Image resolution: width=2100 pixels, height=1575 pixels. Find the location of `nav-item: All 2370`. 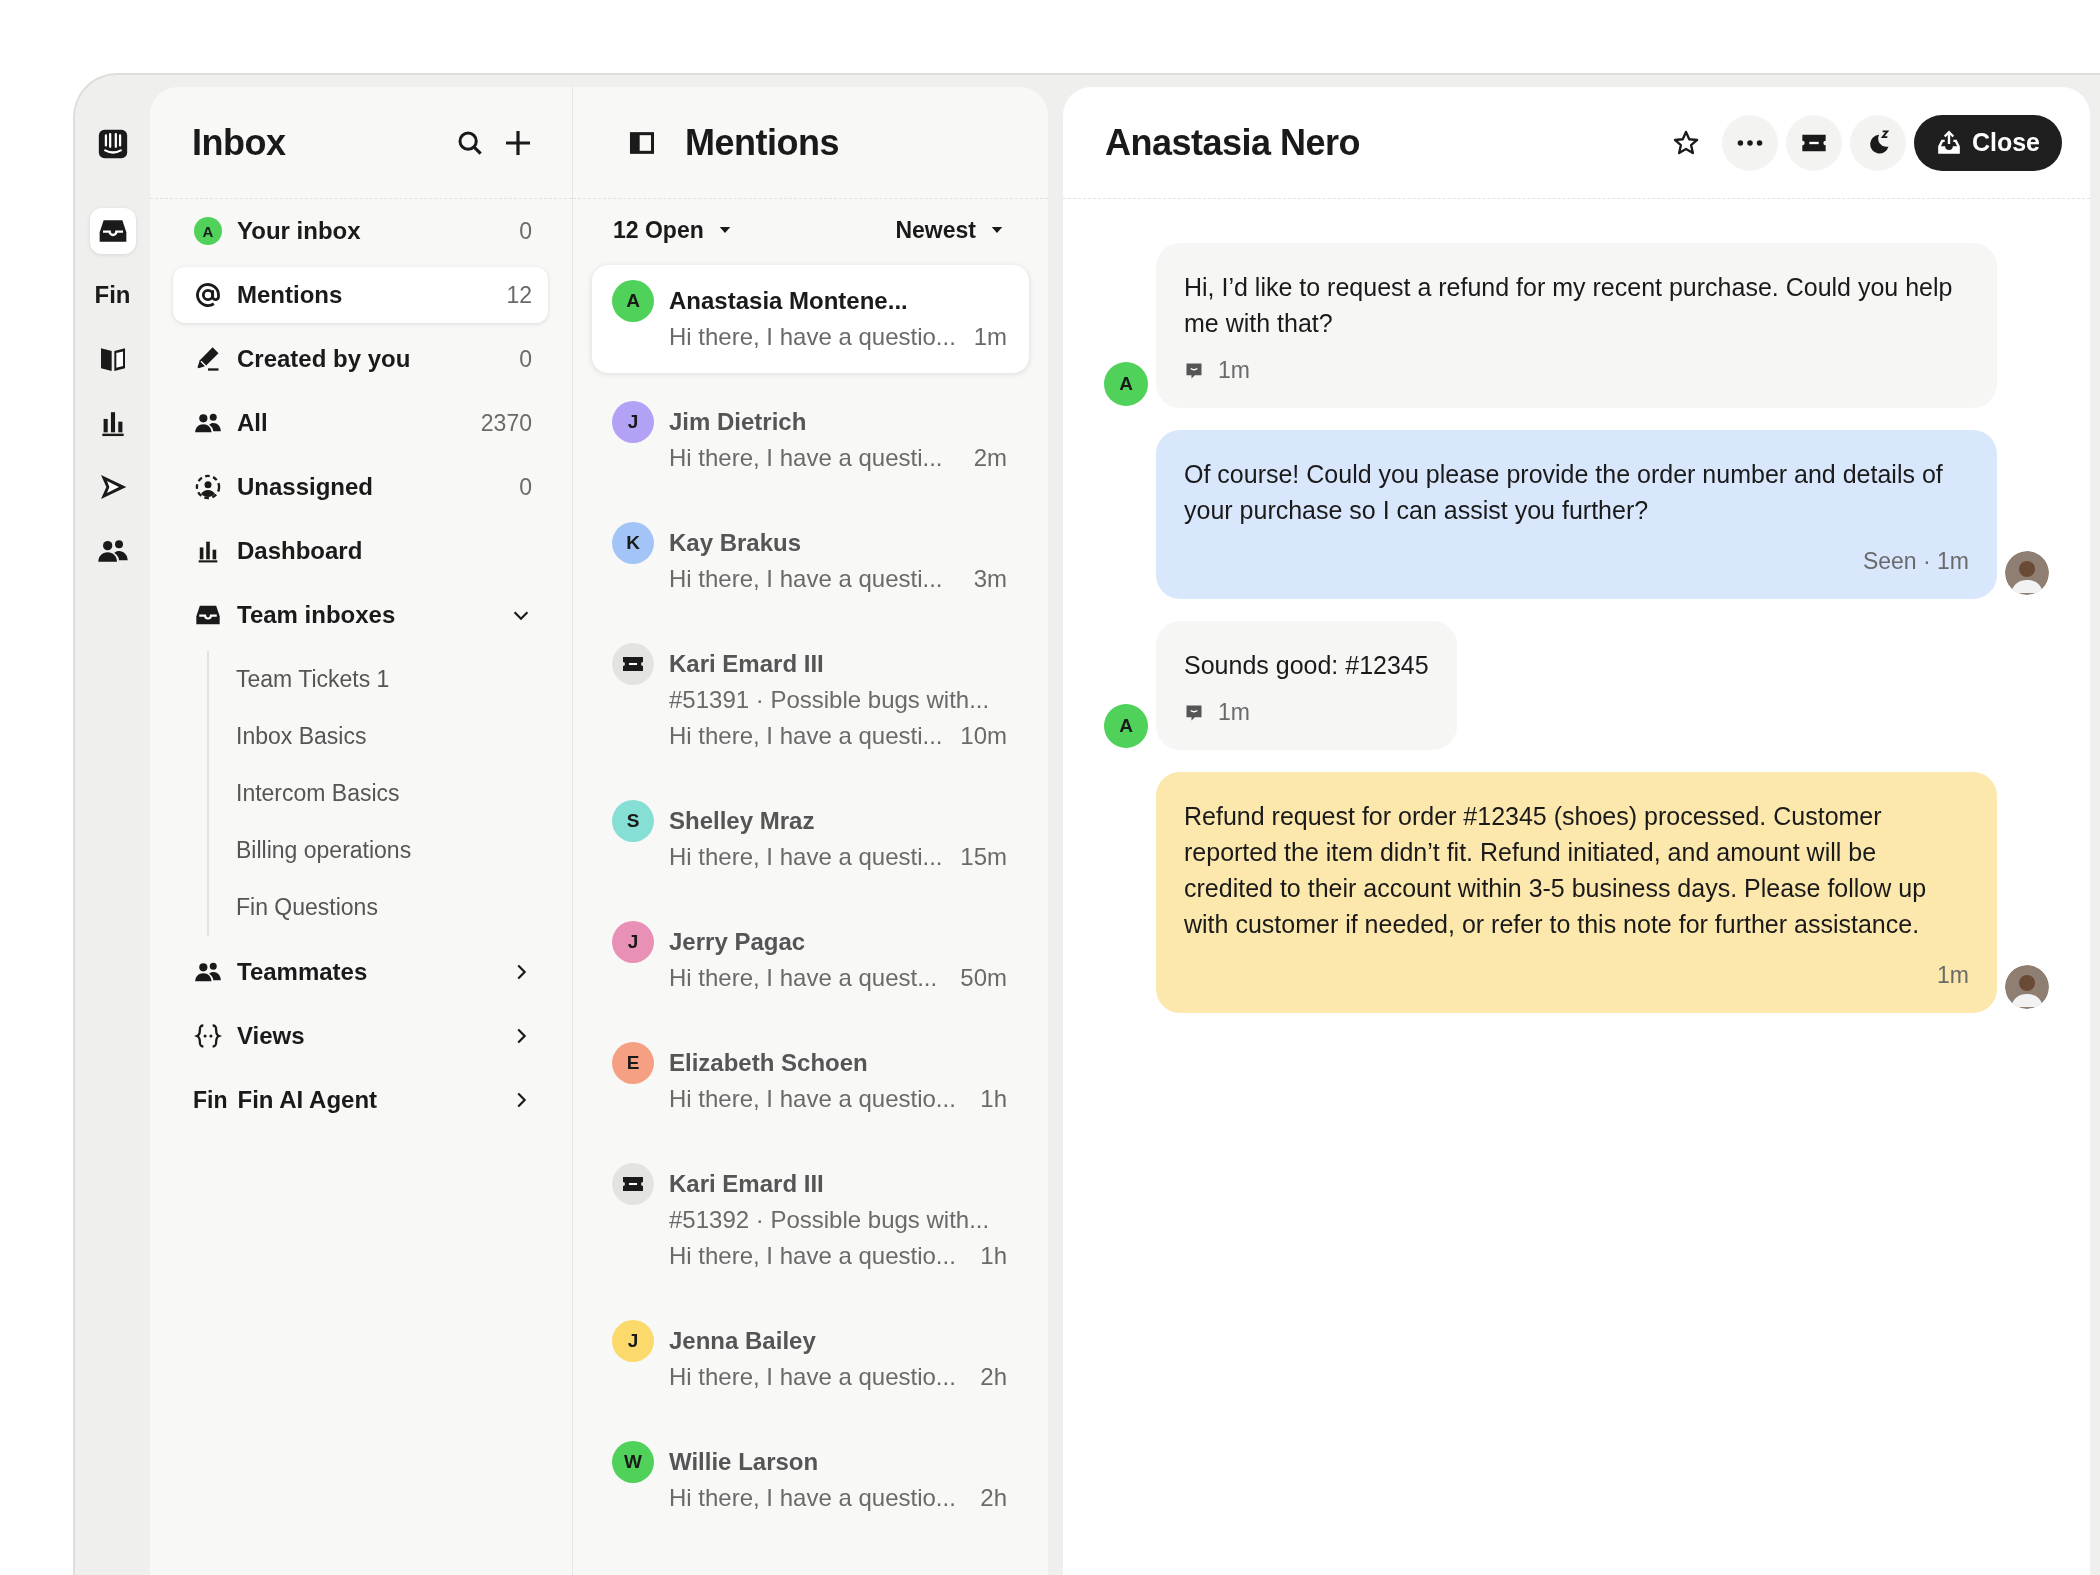

nav-item: All 2370 is located at coordinates (360, 423).